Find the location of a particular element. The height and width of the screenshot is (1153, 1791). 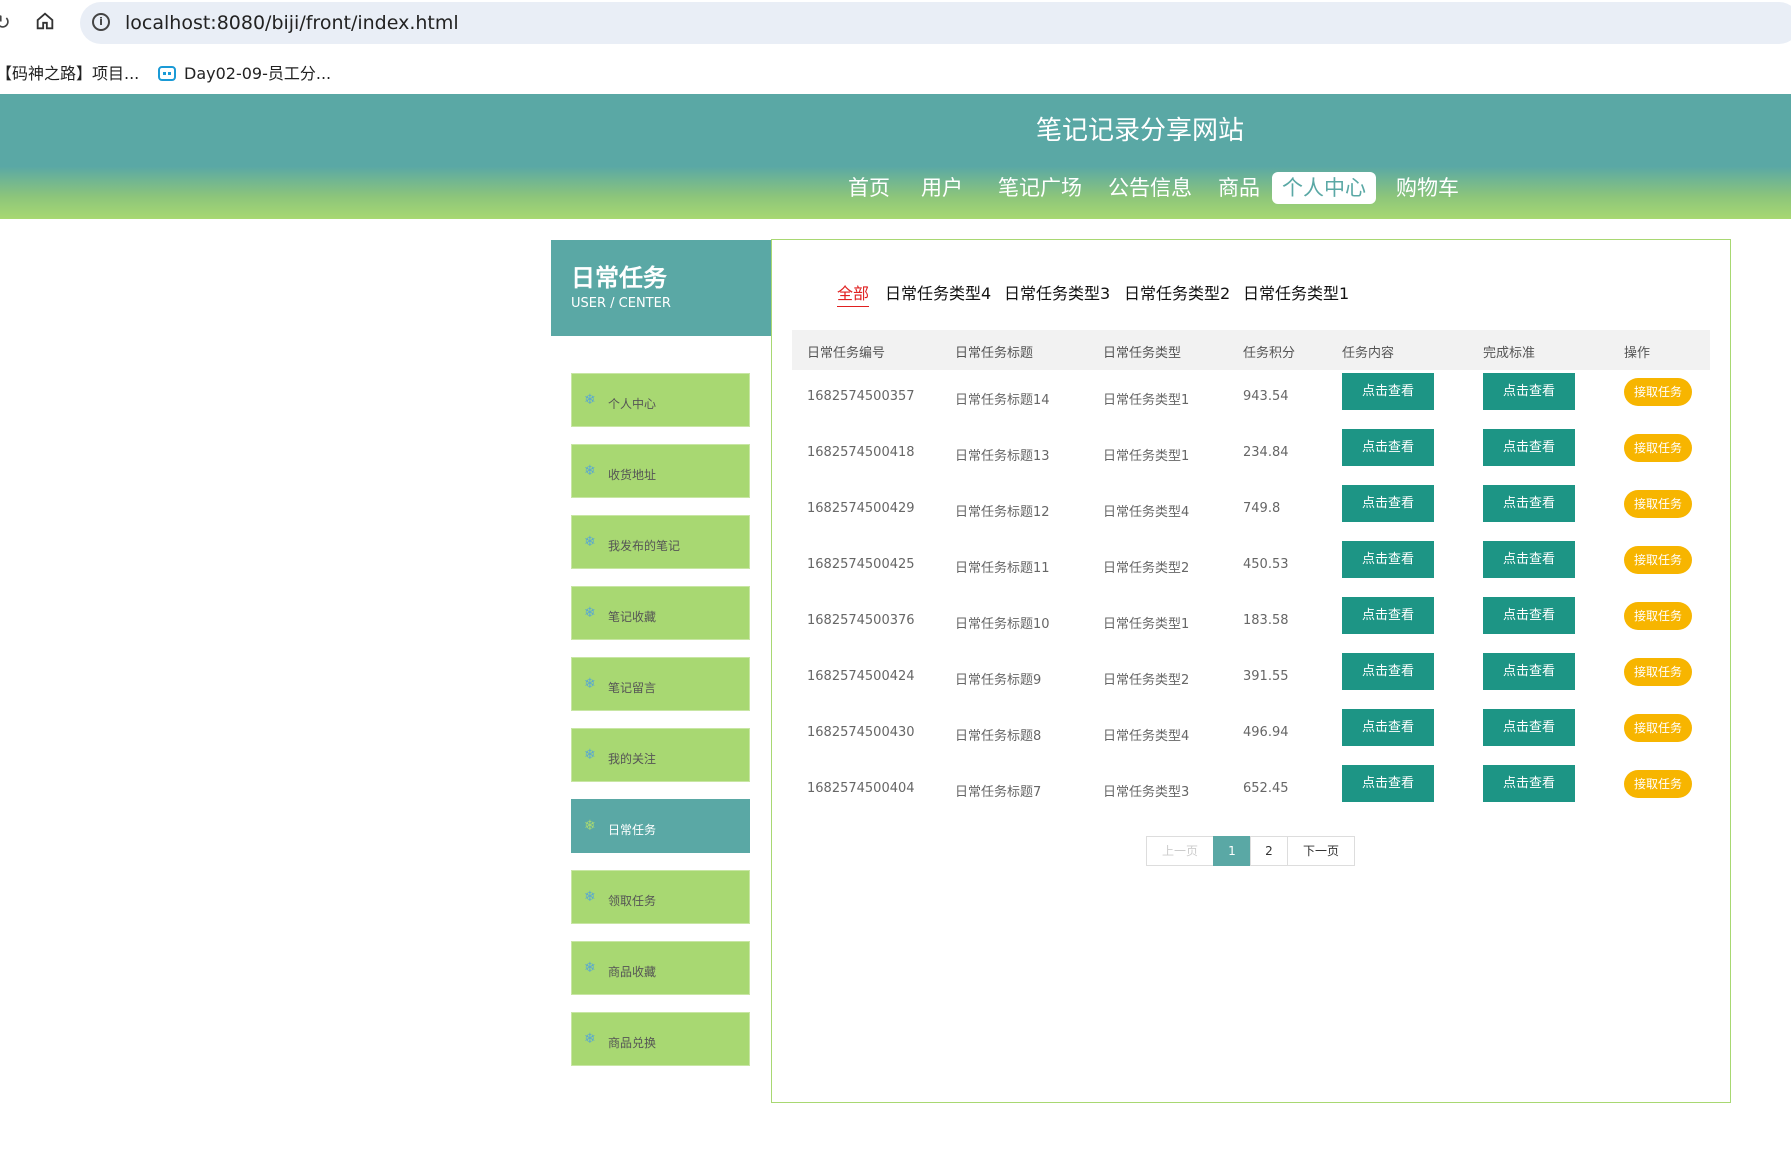

cell-task-id: 1682574500429 is located at coordinates (861, 508).